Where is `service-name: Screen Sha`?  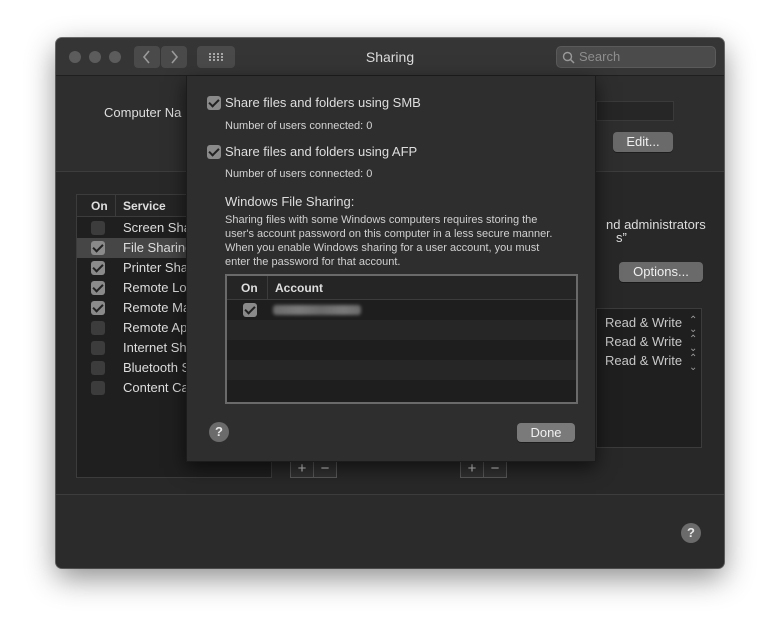
service-name: Screen Sha is located at coordinates (157, 227).